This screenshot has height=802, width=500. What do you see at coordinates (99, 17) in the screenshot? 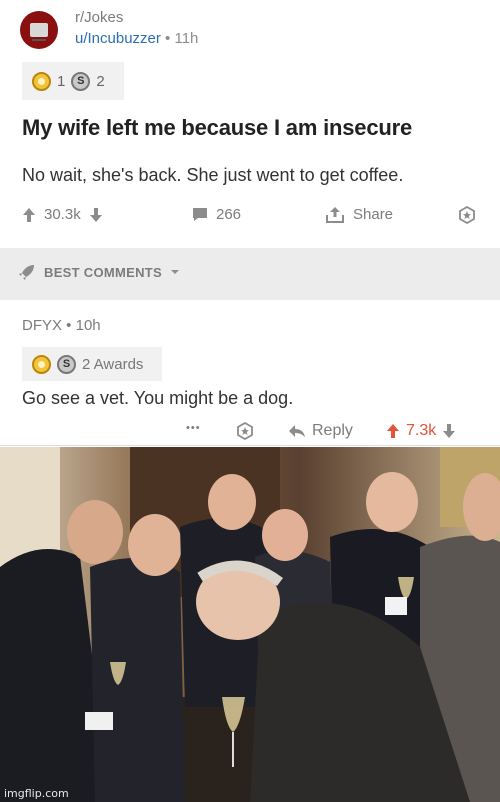
I see `subreddit-link: r/Jokes` at bounding box center [99, 17].